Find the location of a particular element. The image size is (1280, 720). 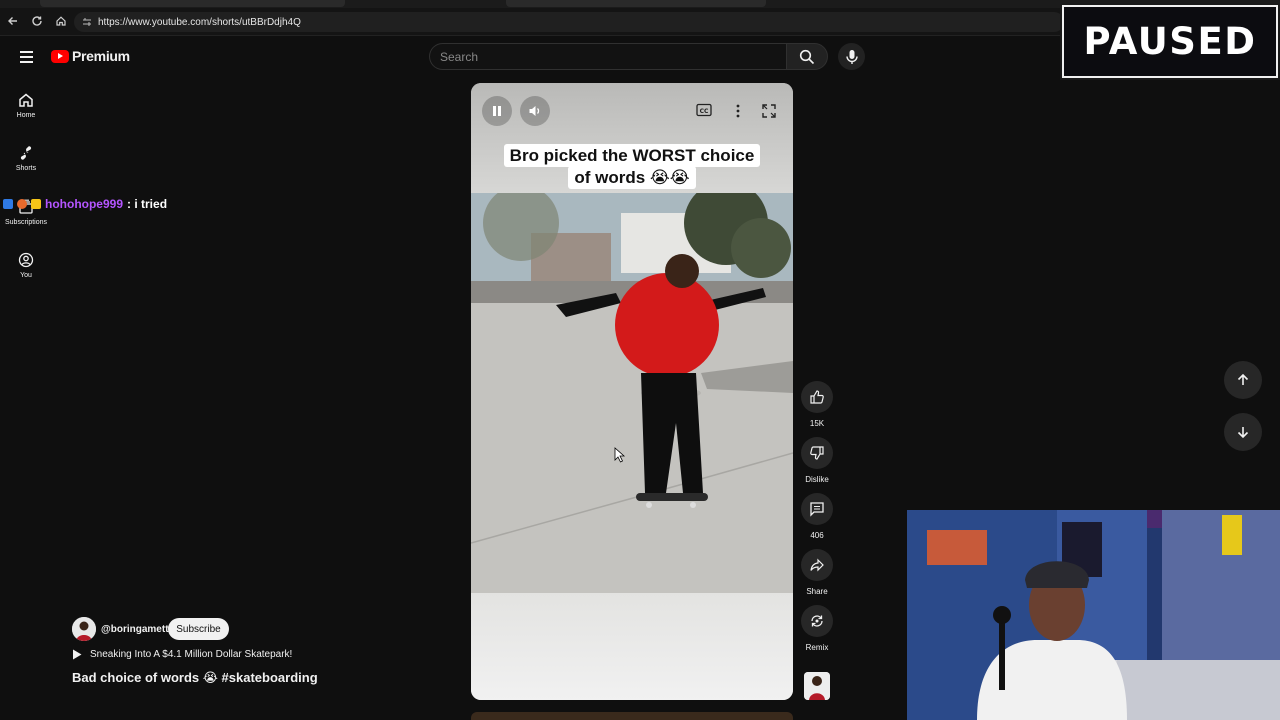

channel-handle: @boringamett is located at coordinates (135, 629).